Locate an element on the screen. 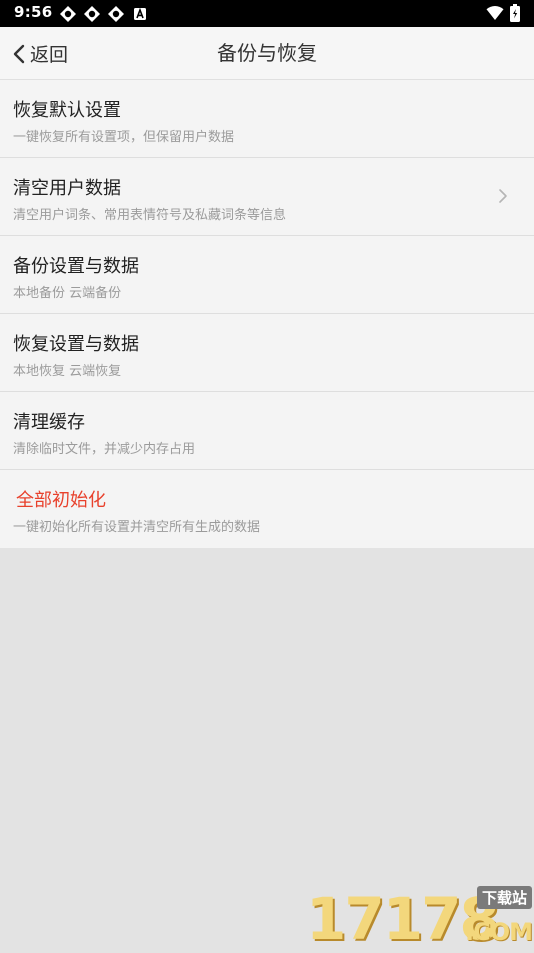  chevron-right-icon is located at coordinates (503, 196).